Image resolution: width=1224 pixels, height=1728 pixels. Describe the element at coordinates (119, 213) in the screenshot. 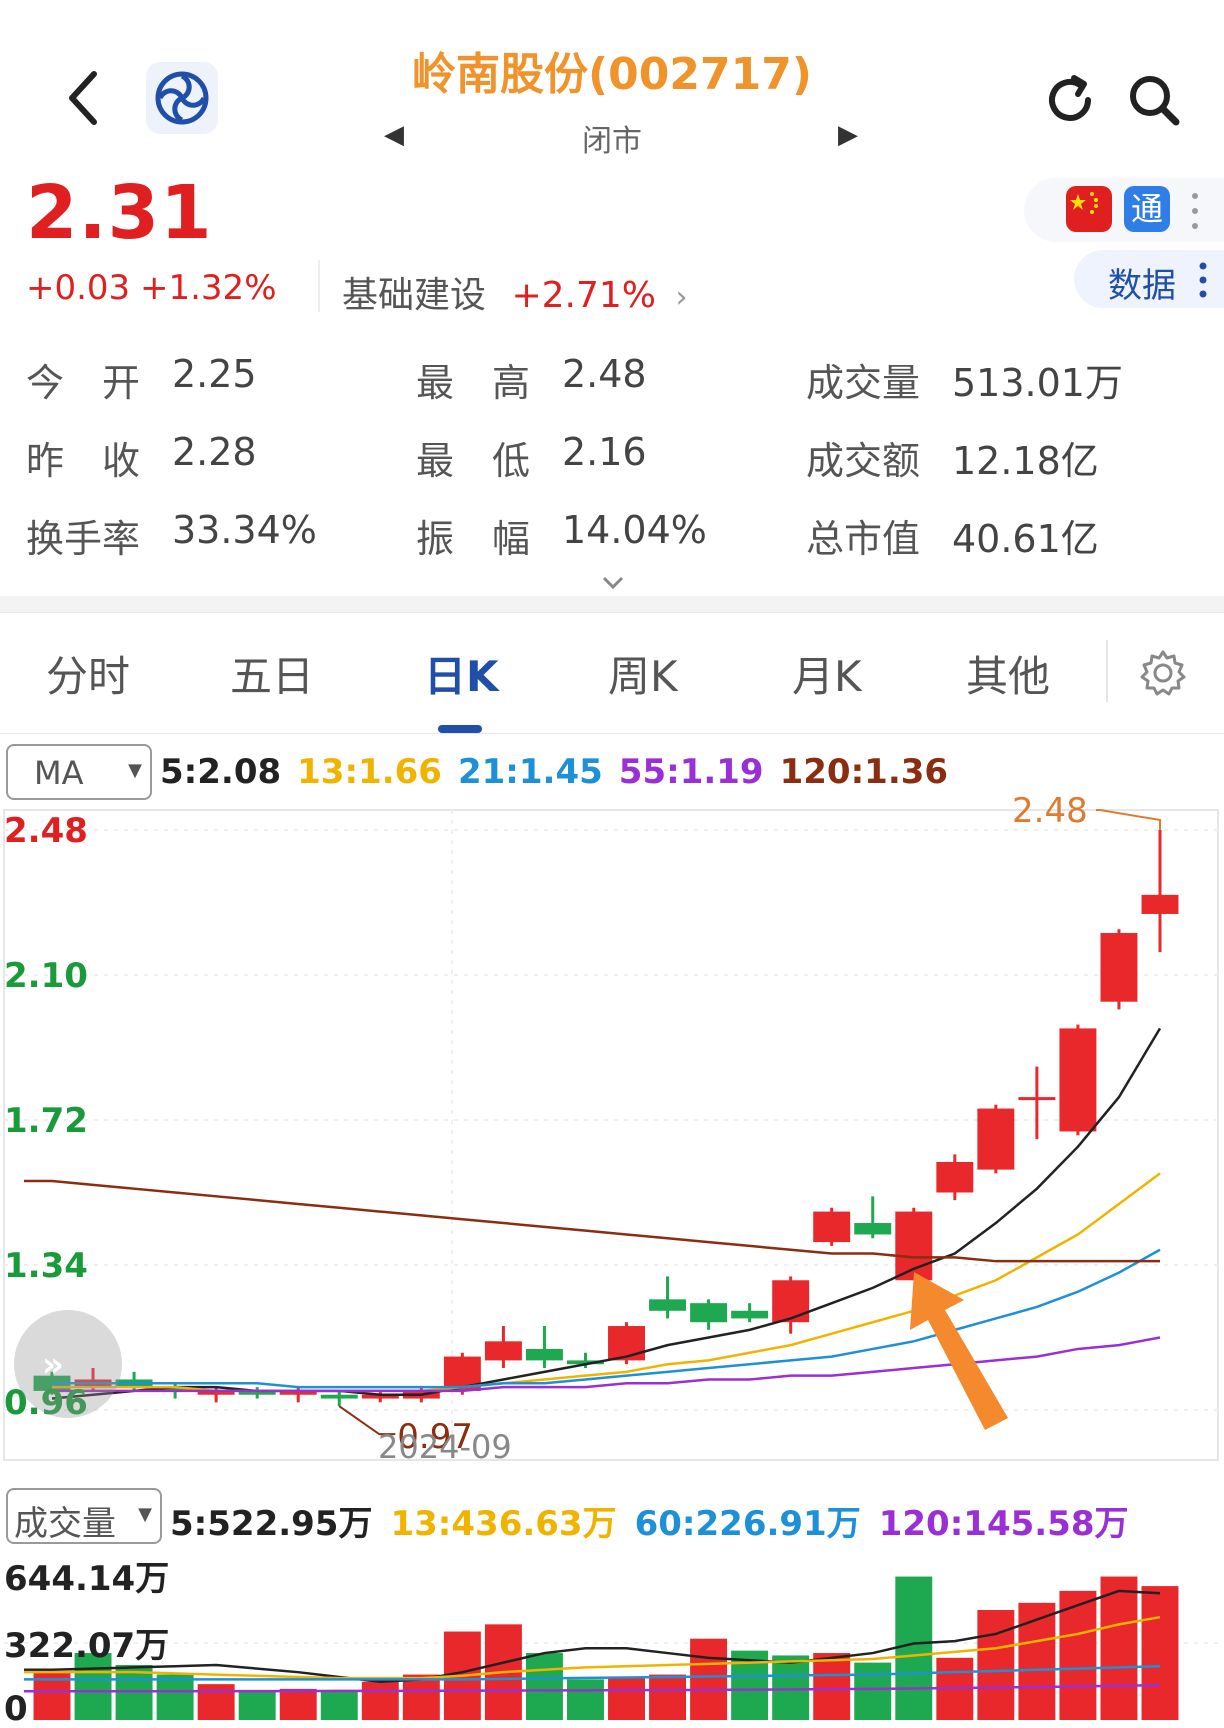

I see `current-price: 2.31` at that location.